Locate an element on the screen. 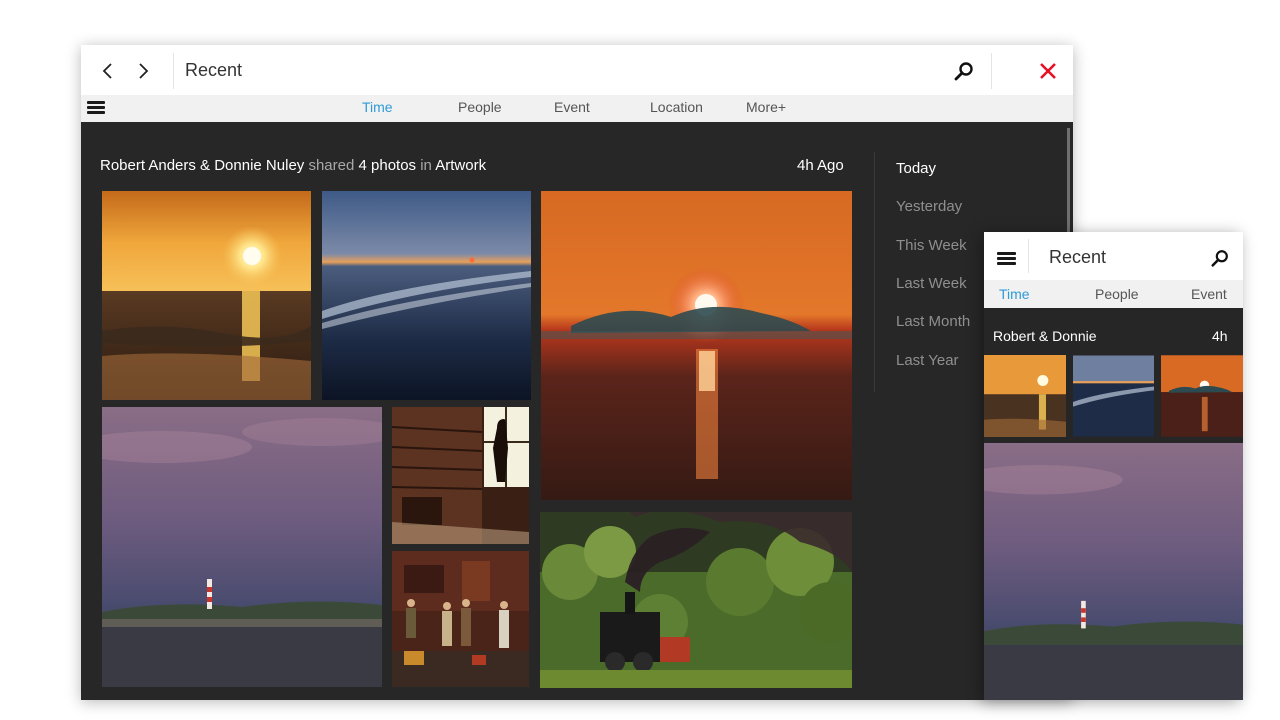 This screenshot has width=1280, height=720. timeline-last-month: Last Month is located at coordinates (933, 321).